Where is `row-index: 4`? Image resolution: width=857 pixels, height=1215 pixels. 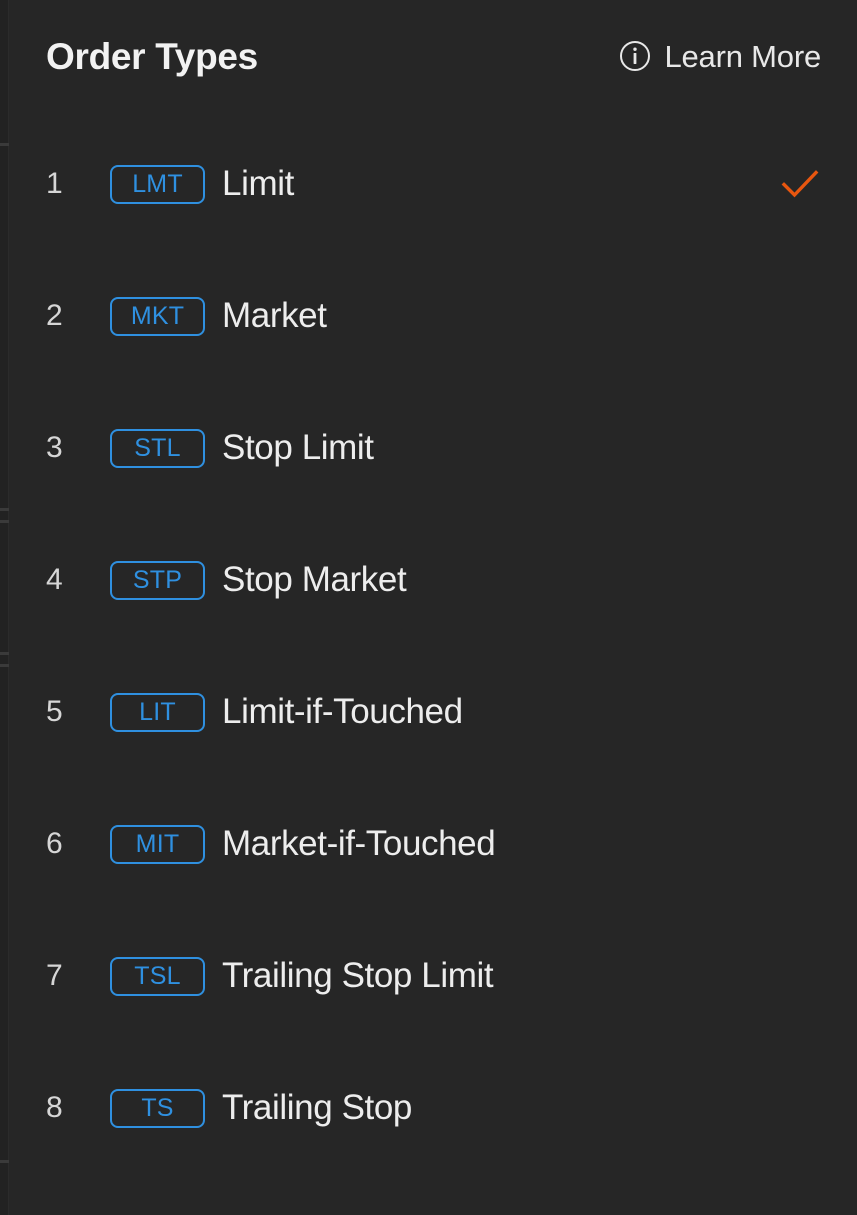
row-index: 4 is located at coordinates (54, 579).